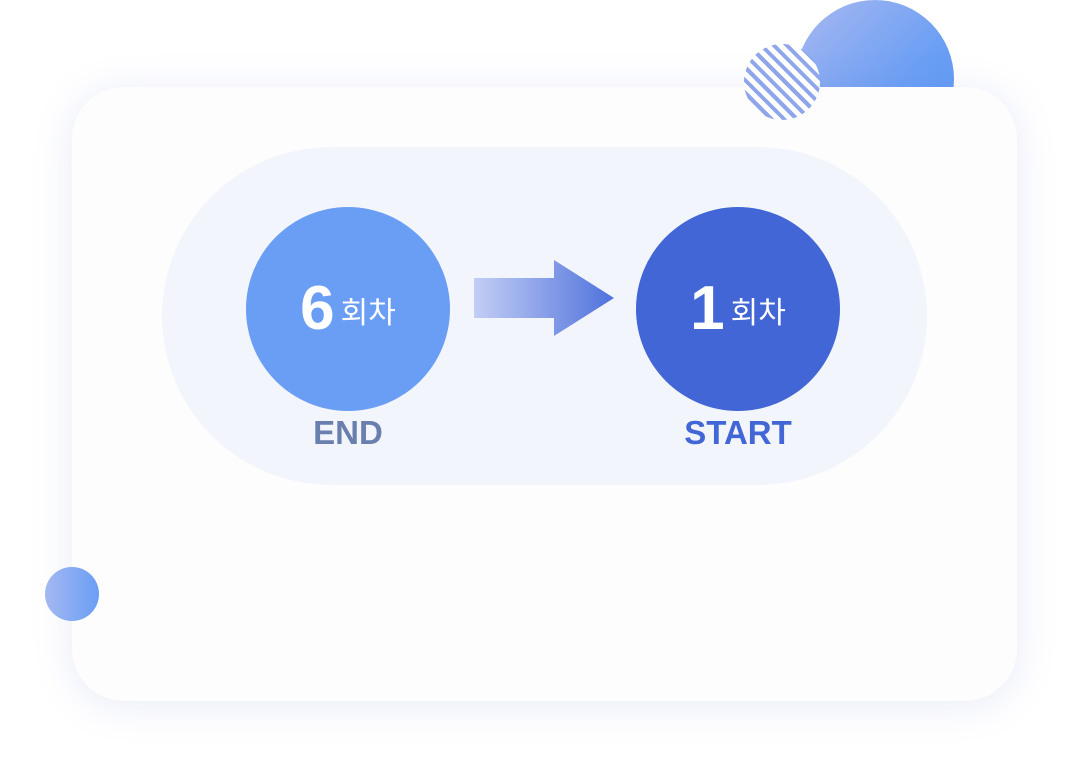 This screenshot has height=777, width=1089. I want to click on step-start-number: 1, so click(707, 308).